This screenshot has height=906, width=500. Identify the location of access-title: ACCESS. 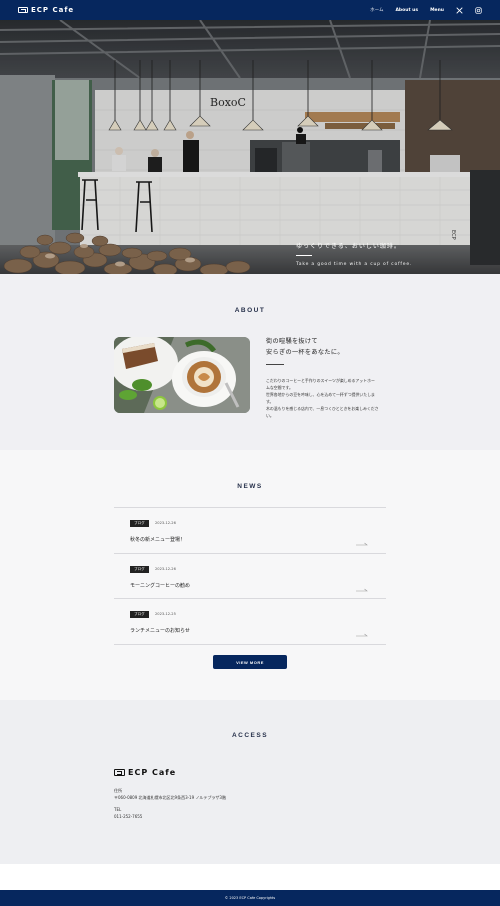
(250, 735).